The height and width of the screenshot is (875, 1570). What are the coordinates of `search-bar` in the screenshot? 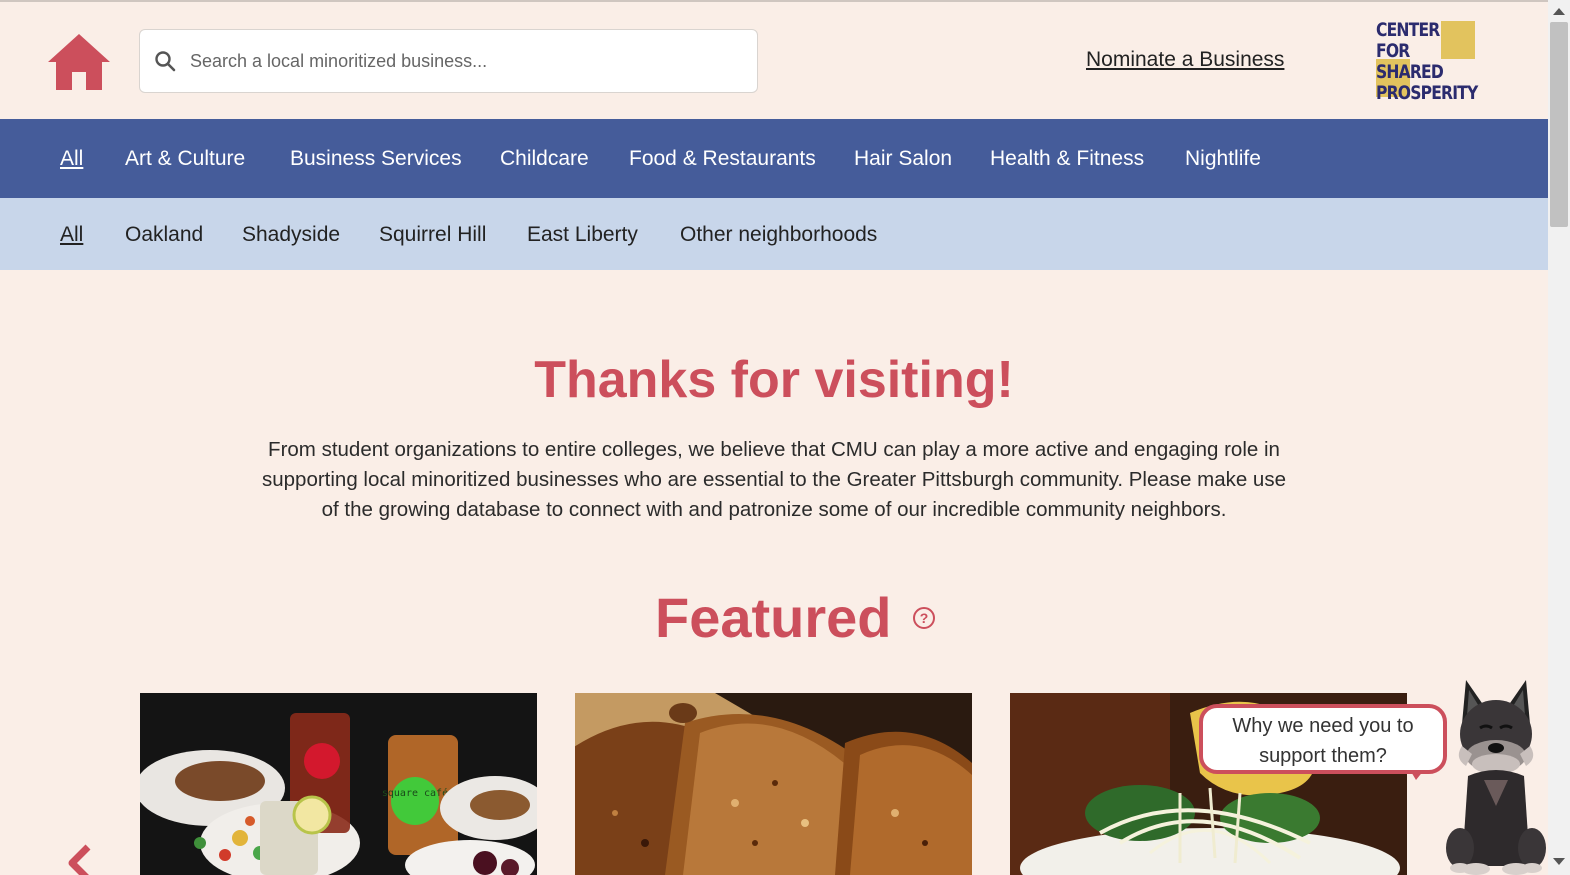 It's located at (448, 61).